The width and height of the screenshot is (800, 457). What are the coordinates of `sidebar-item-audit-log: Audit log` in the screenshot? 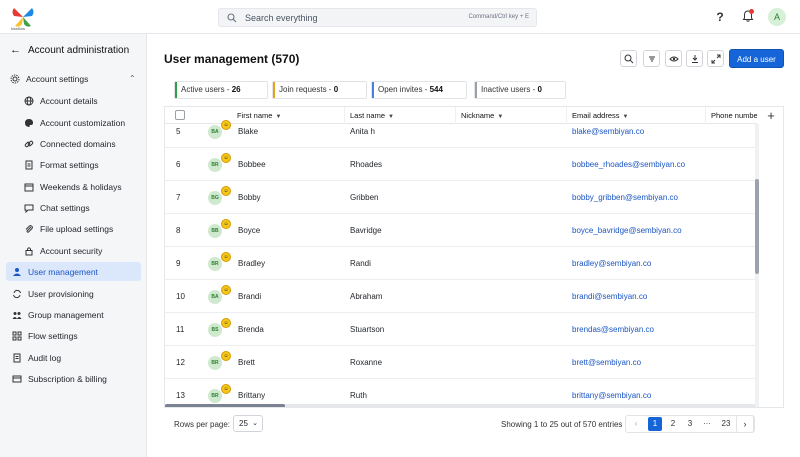 It's located at (70, 357).